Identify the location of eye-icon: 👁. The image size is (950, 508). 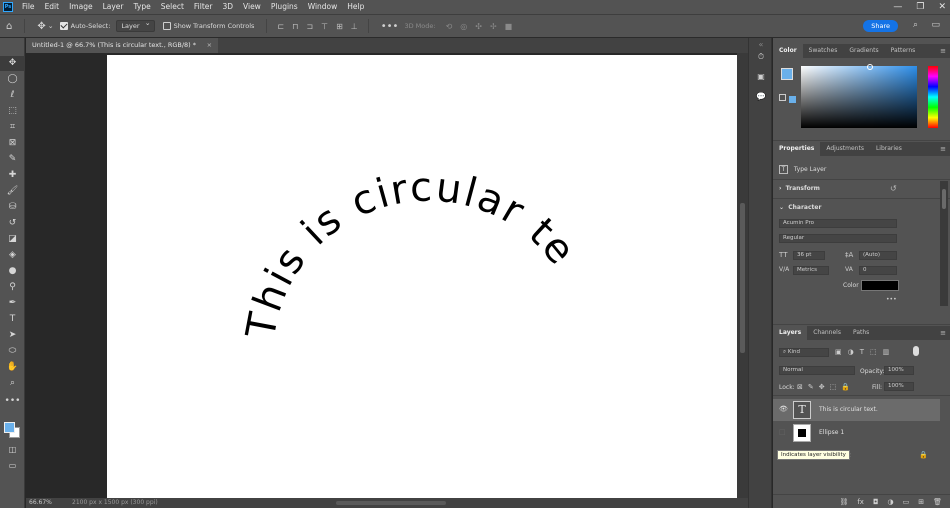
(783, 409).